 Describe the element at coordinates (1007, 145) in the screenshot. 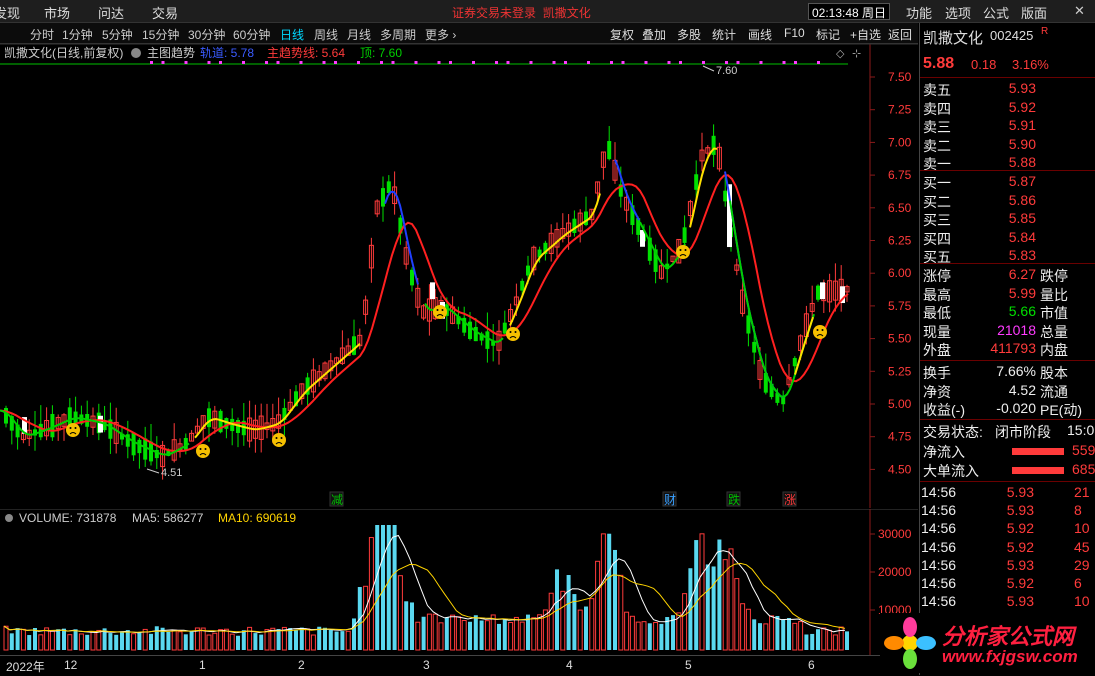

I see `ask-row: 卖二 5.90` at that location.